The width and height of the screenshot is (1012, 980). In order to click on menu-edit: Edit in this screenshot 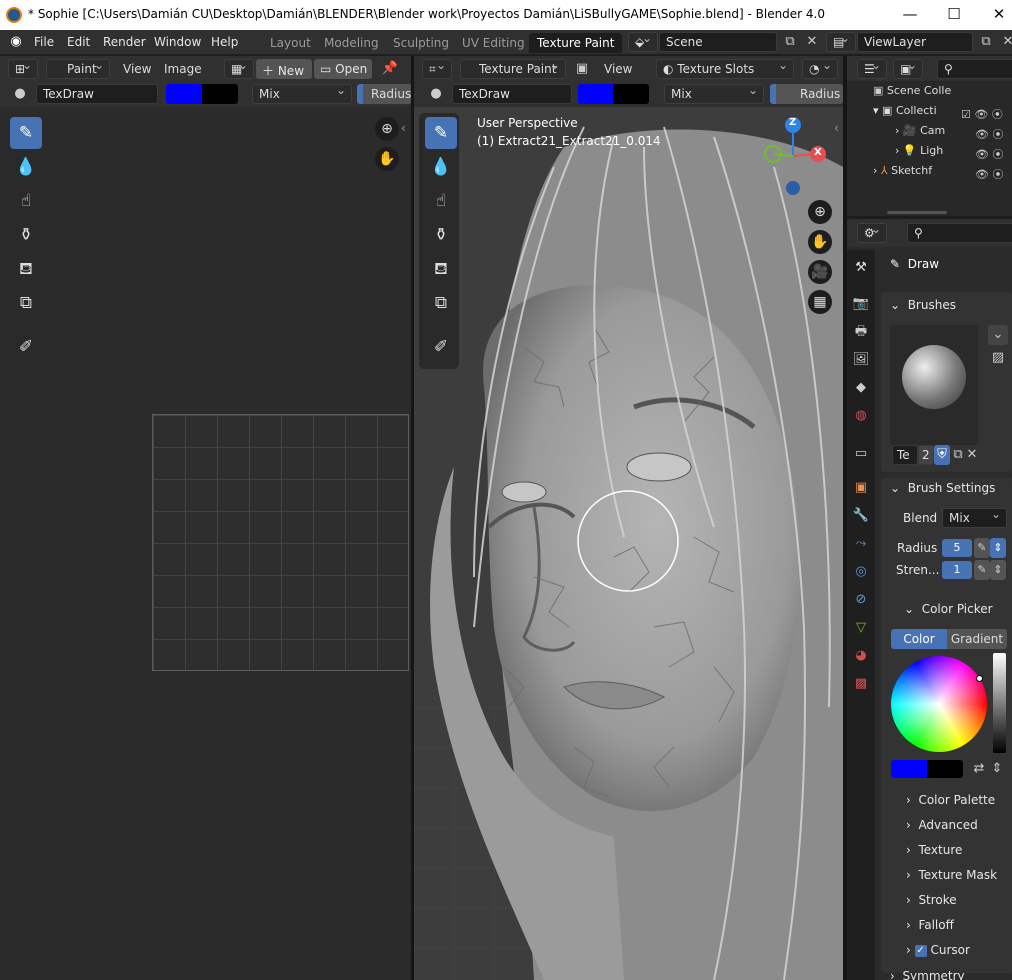, I will do `click(78, 42)`.